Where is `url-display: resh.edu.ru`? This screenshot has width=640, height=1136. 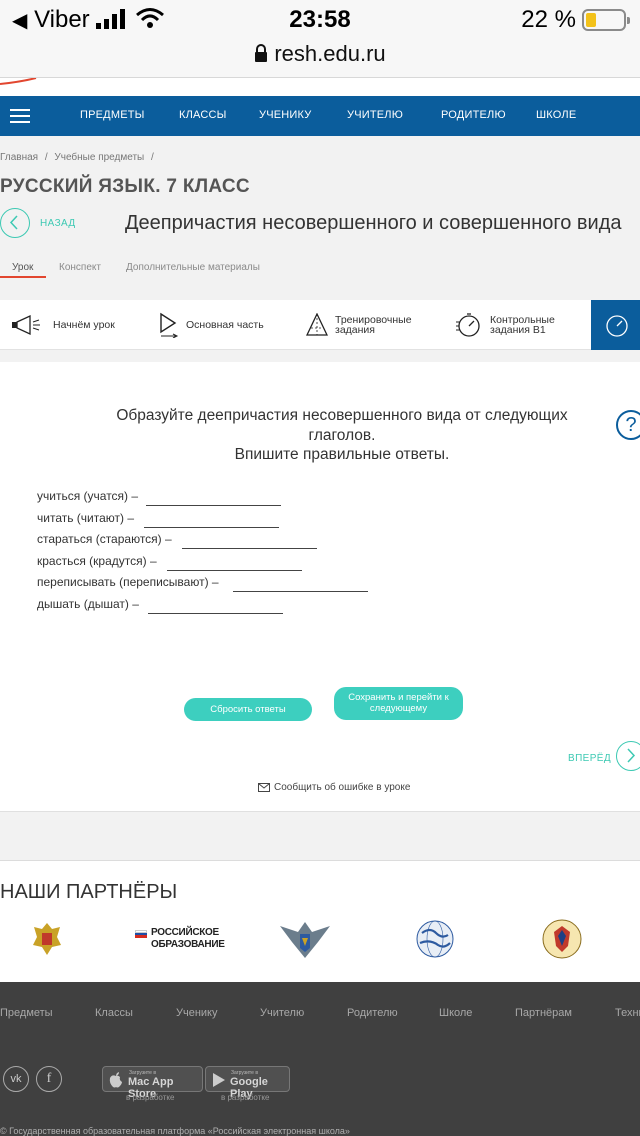 url-display: resh.edu.ru is located at coordinates (320, 54).